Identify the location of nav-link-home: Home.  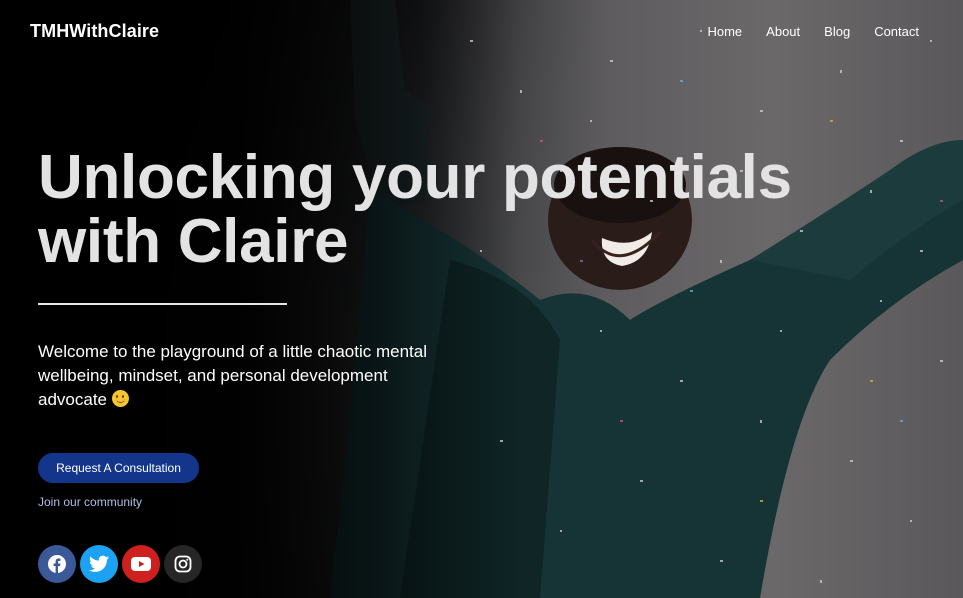
(724, 31).